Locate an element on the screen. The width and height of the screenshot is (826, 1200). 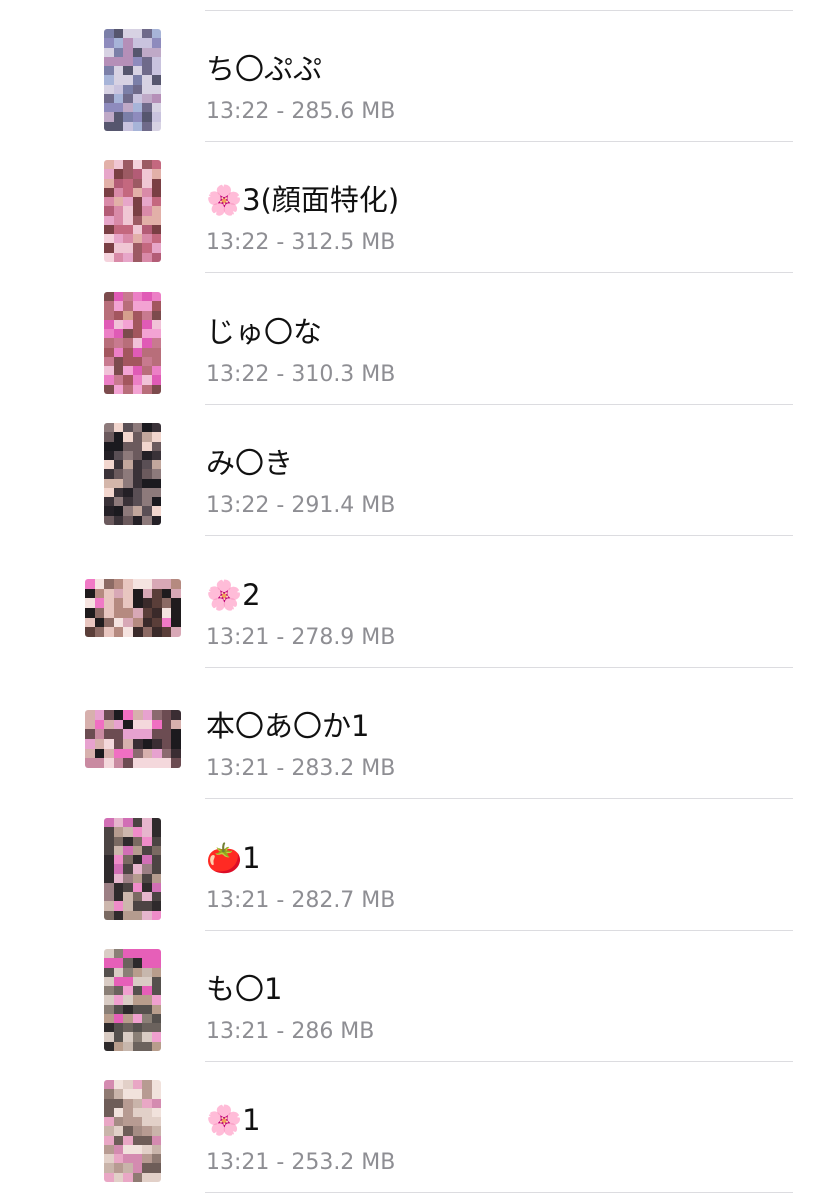
file-name: 🌸3(顔面特化) is located at coordinates (303, 200).